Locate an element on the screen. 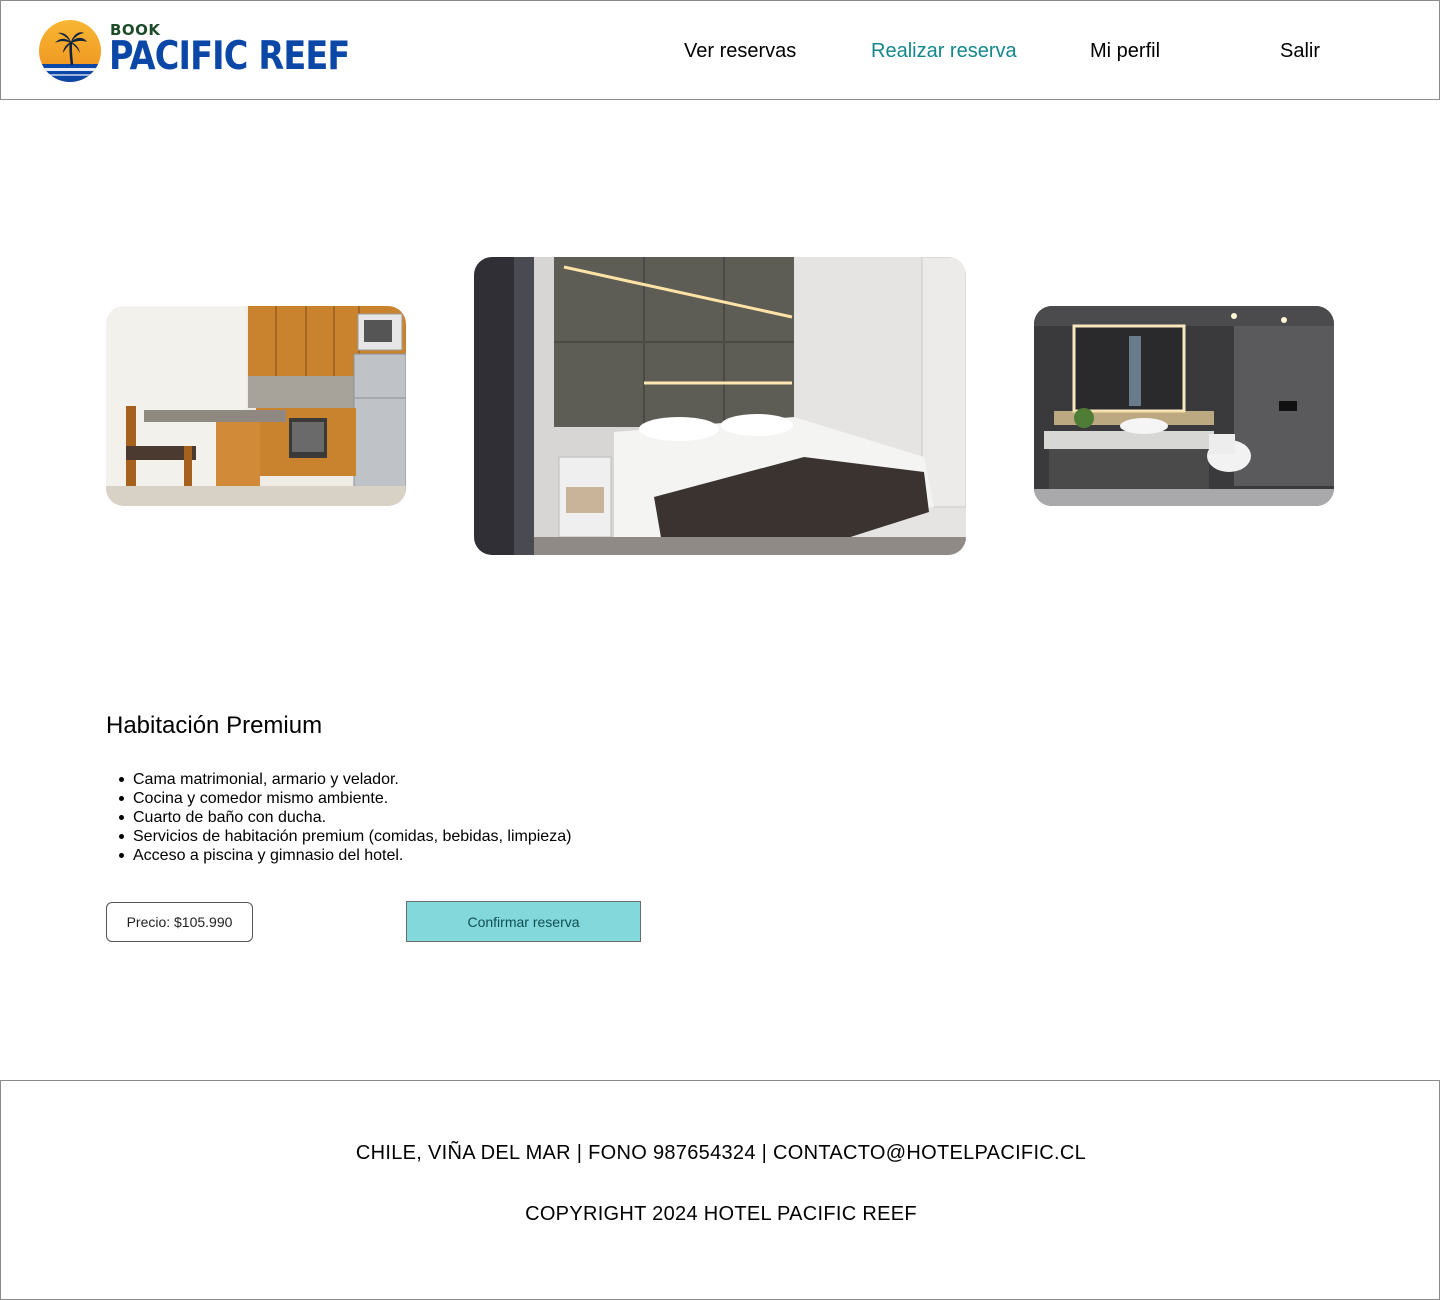  kitchen-photo is located at coordinates (256, 406).